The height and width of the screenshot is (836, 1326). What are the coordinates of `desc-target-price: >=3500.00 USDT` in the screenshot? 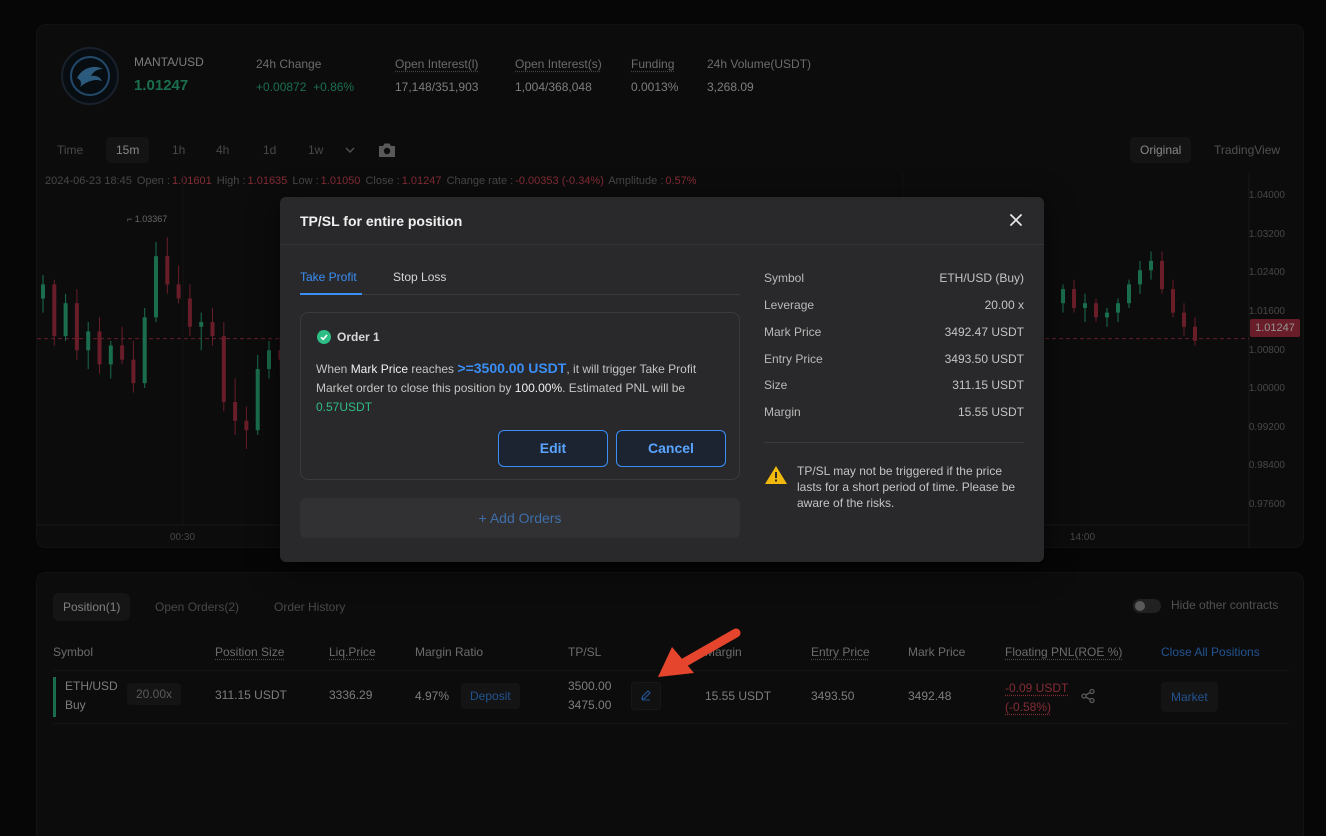 It's located at (511, 368).